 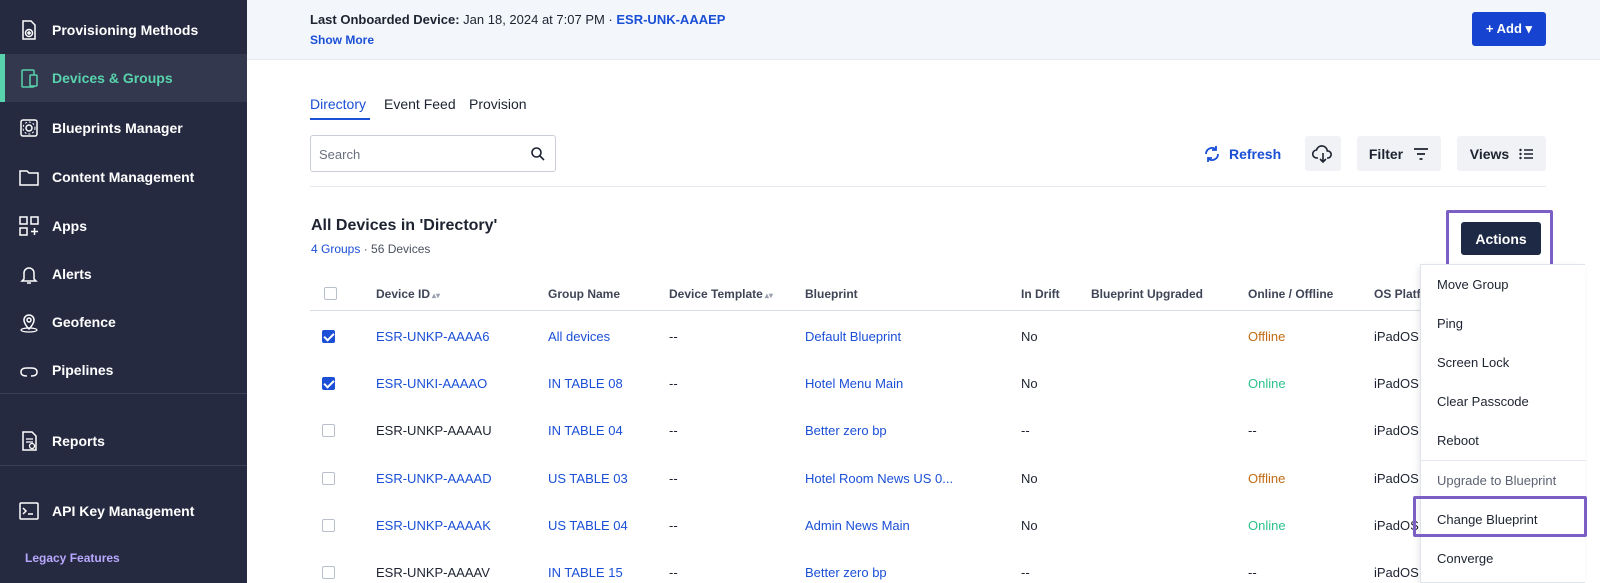 What do you see at coordinates (434, 478) in the screenshot?
I see `device-id-cell: ESR-UNKP-AAAAD` at bounding box center [434, 478].